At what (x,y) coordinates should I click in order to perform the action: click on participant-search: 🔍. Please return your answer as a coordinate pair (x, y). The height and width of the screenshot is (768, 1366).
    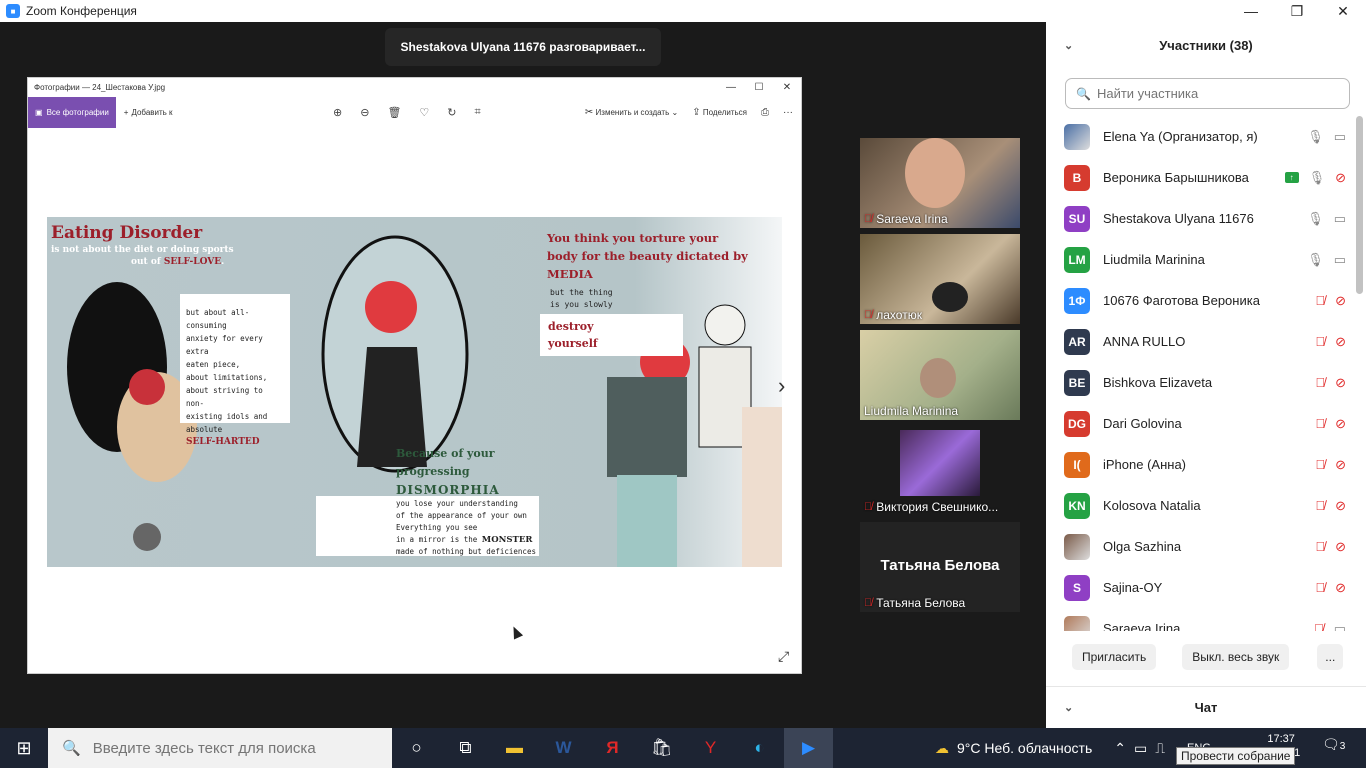
    Looking at the image, I should click on (1207, 93).